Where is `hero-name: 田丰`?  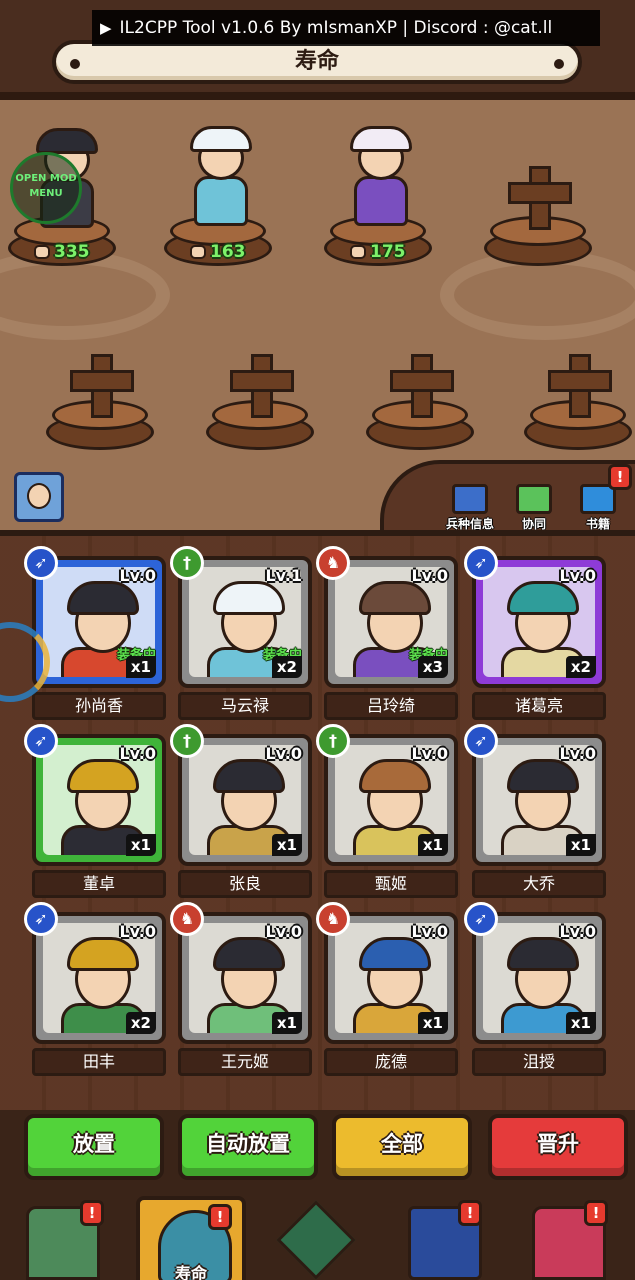
hero-name: 田丰 is located at coordinates (99, 1062).